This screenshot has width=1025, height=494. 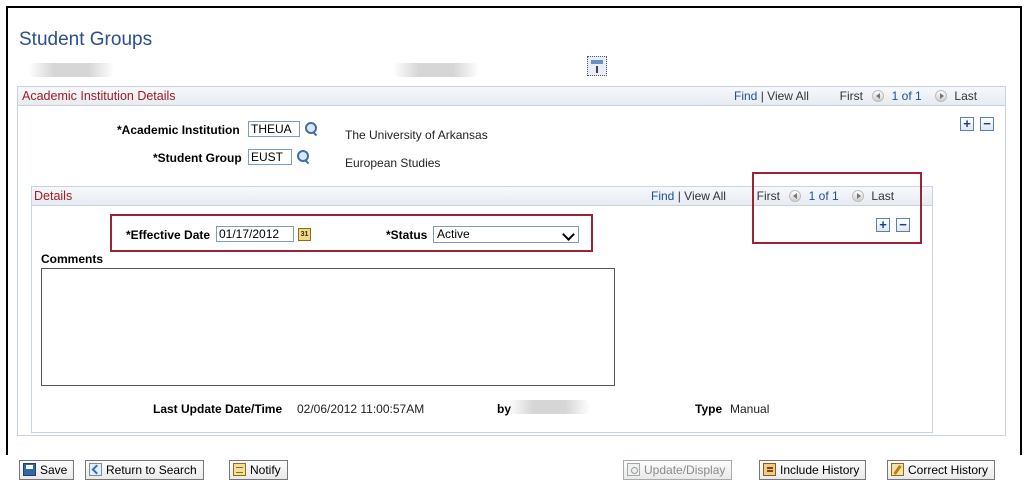 What do you see at coordinates (506, 234) in the screenshot?
I see `status-select: Active` at bounding box center [506, 234].